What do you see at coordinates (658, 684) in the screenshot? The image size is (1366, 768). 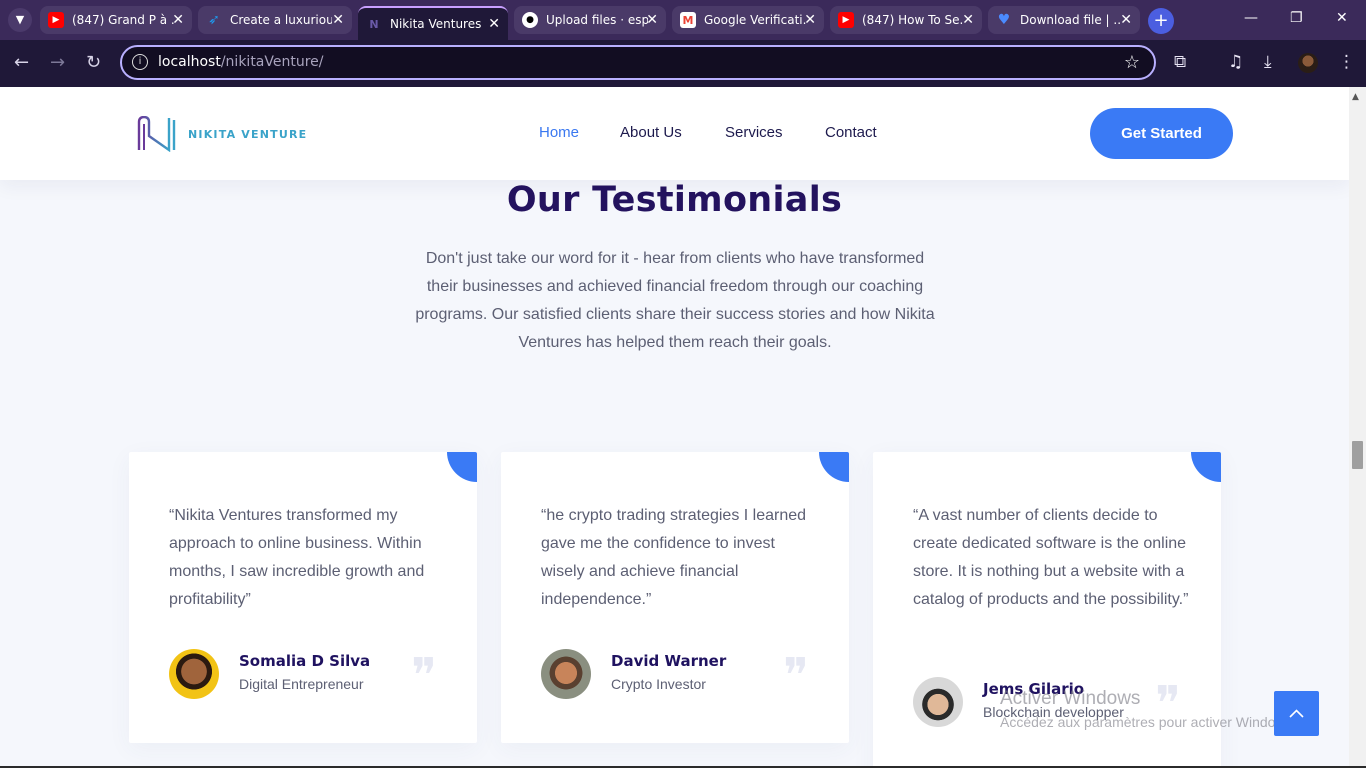 I see `client-role: Crypto Investor` at bounding box center [658, 684].